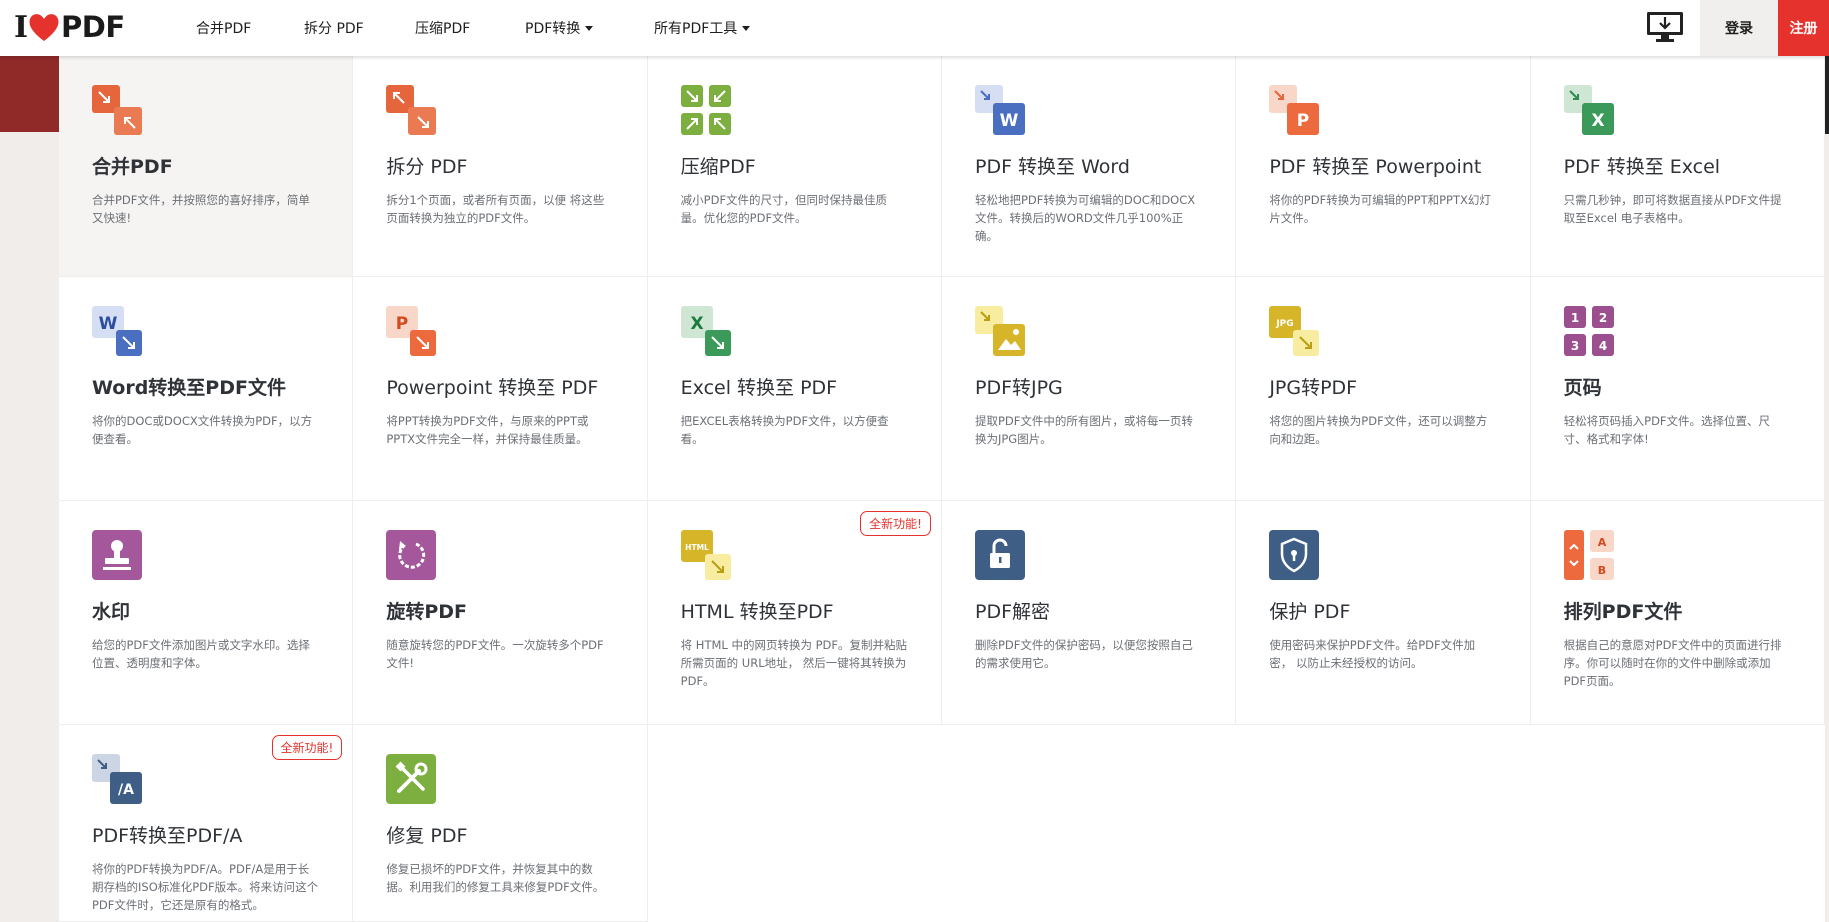 The width and height of the screenshot is (1829, 922). I want to click on tool-description: 删除PDF文件的保护密码，以便您按照自己的需求使用它。, so click(1083, 654).